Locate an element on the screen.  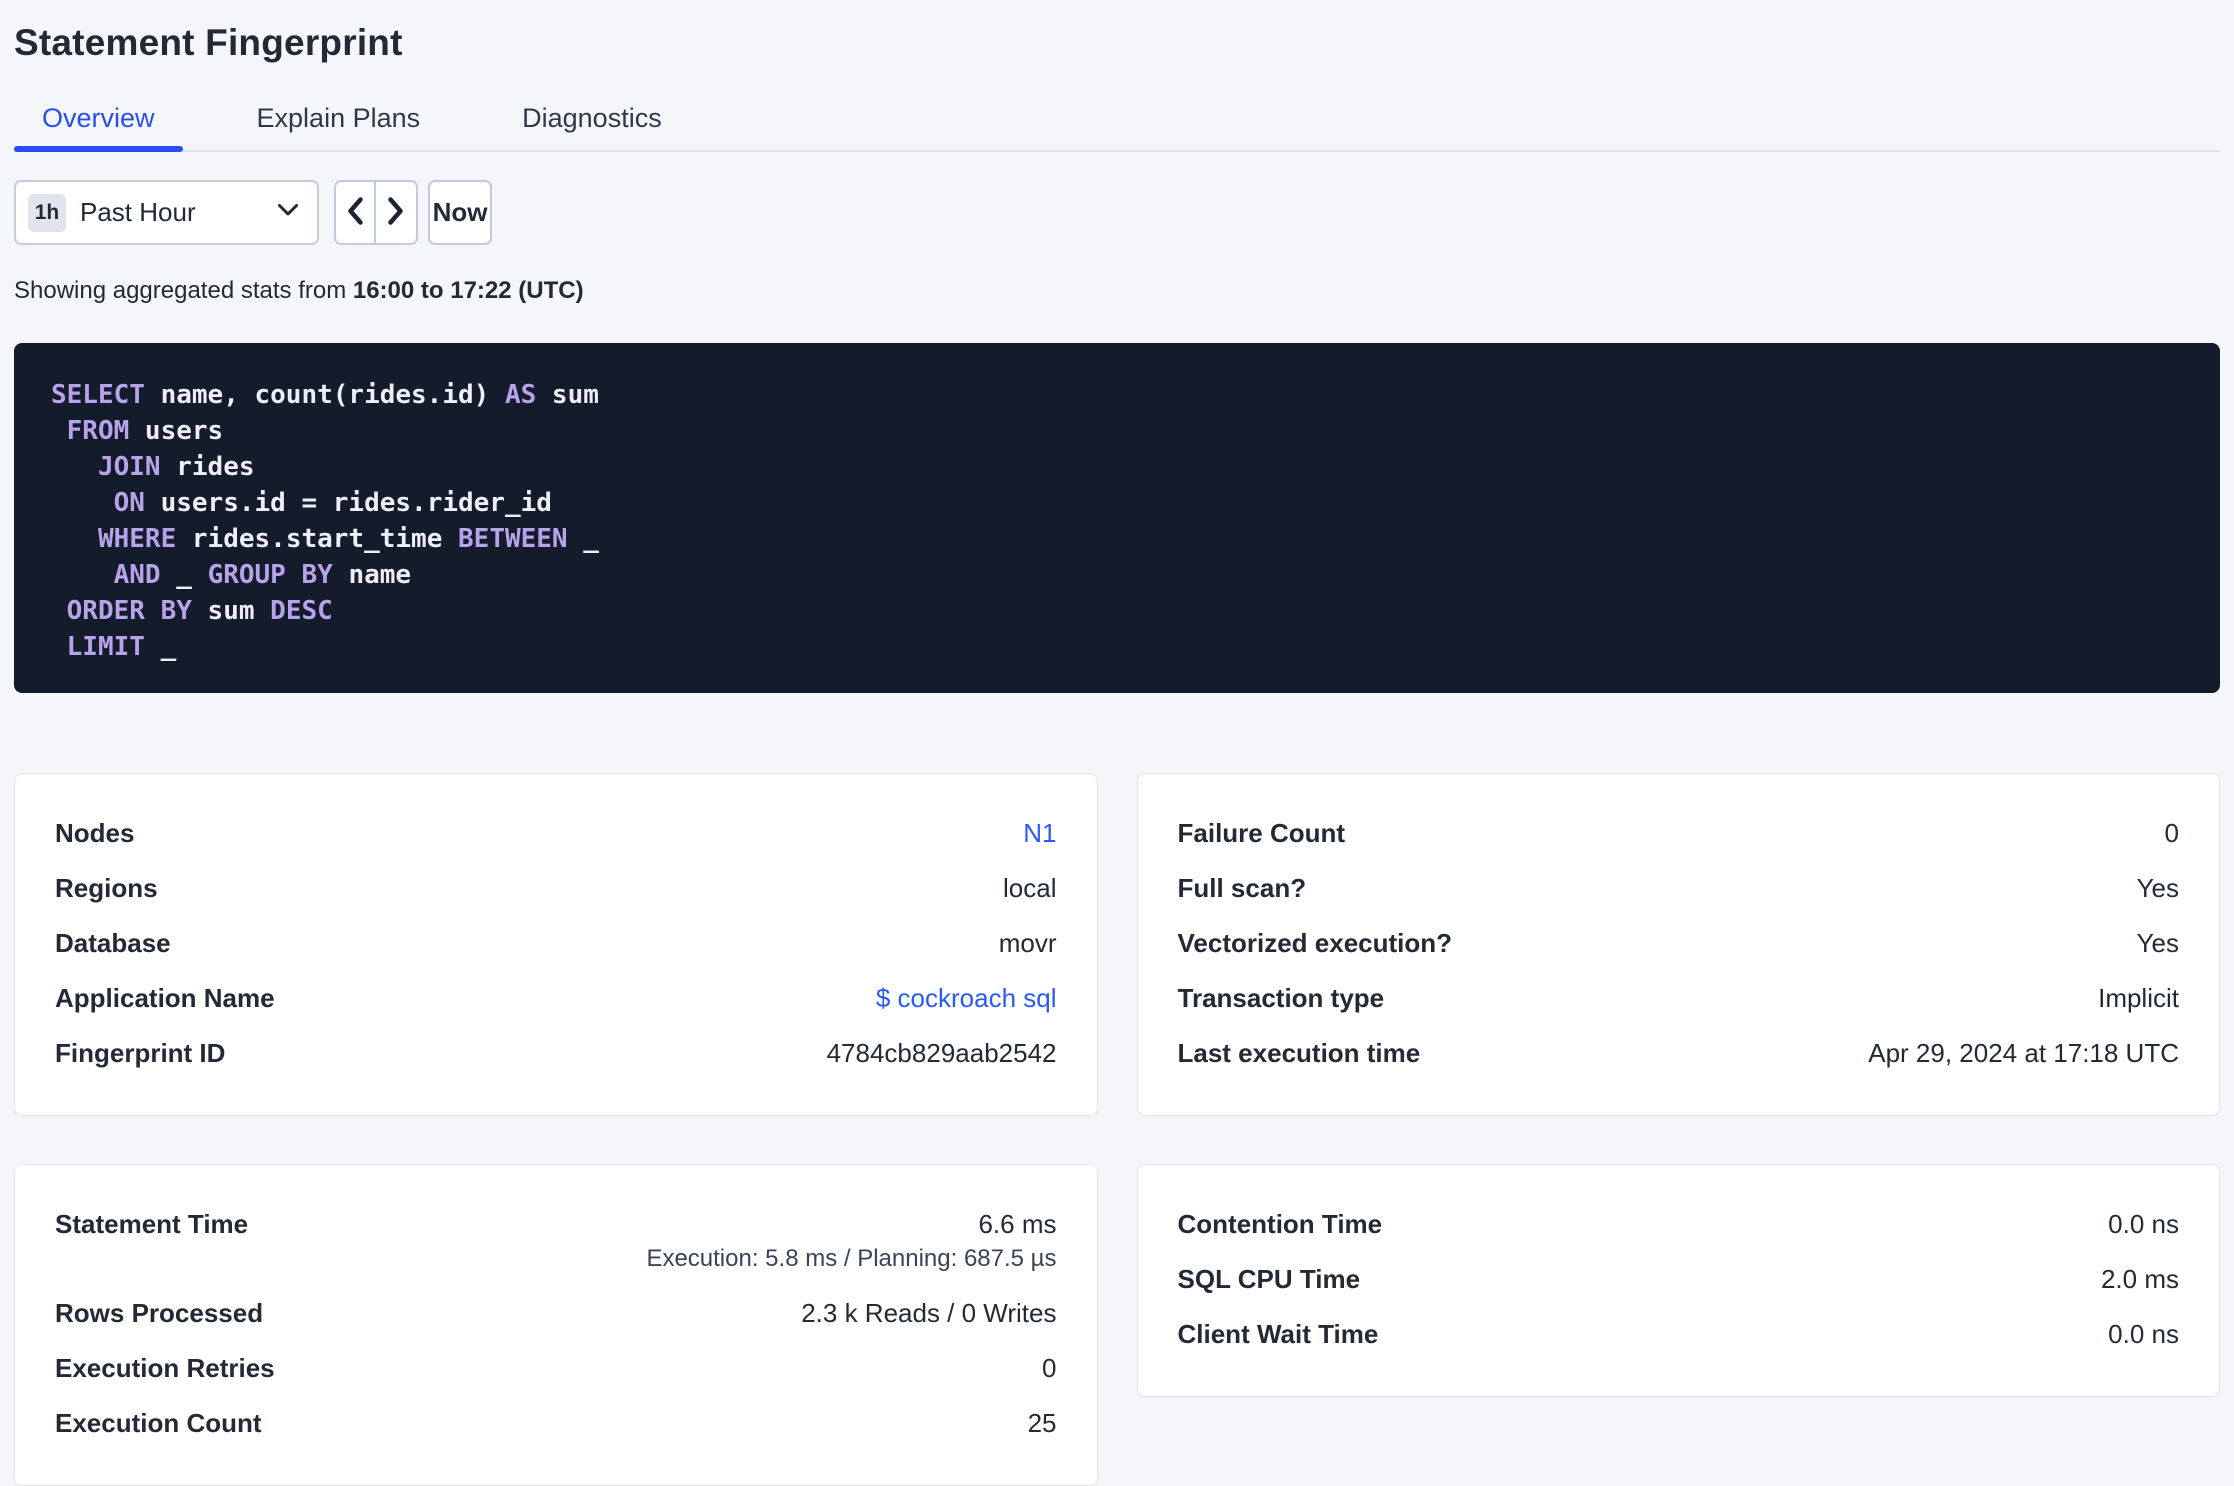
card-row: Transaction type Implicit is located at coordinates (1679, 998).